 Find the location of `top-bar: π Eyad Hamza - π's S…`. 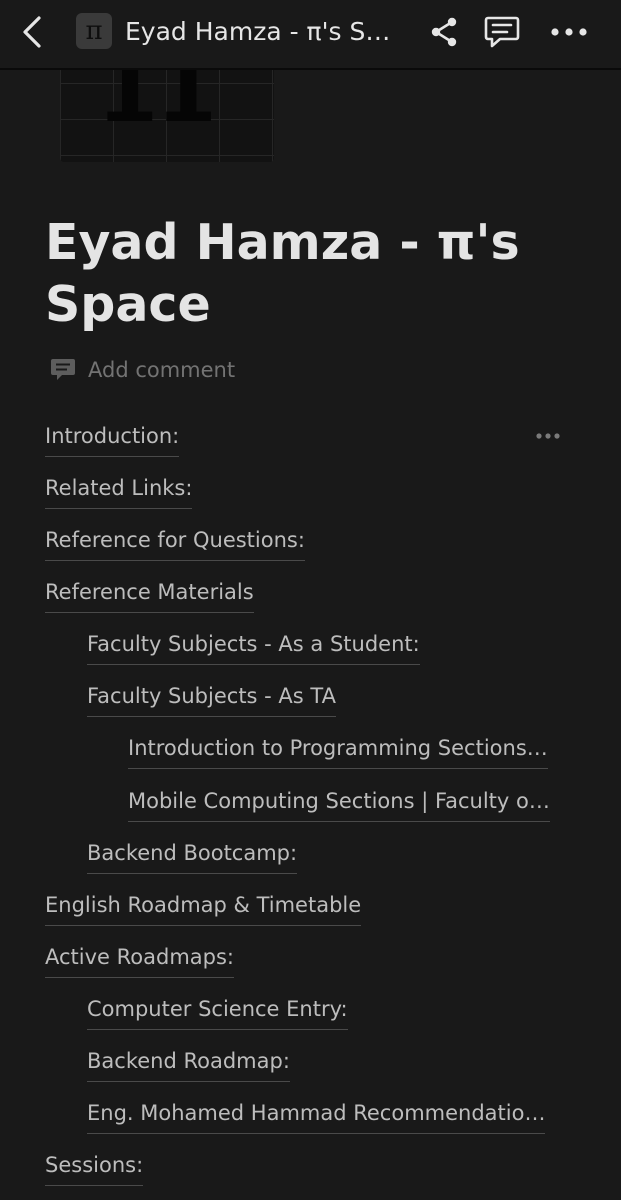

top-bar: π Eyad Hamza - π's S… is located at coordinates (310, 35).